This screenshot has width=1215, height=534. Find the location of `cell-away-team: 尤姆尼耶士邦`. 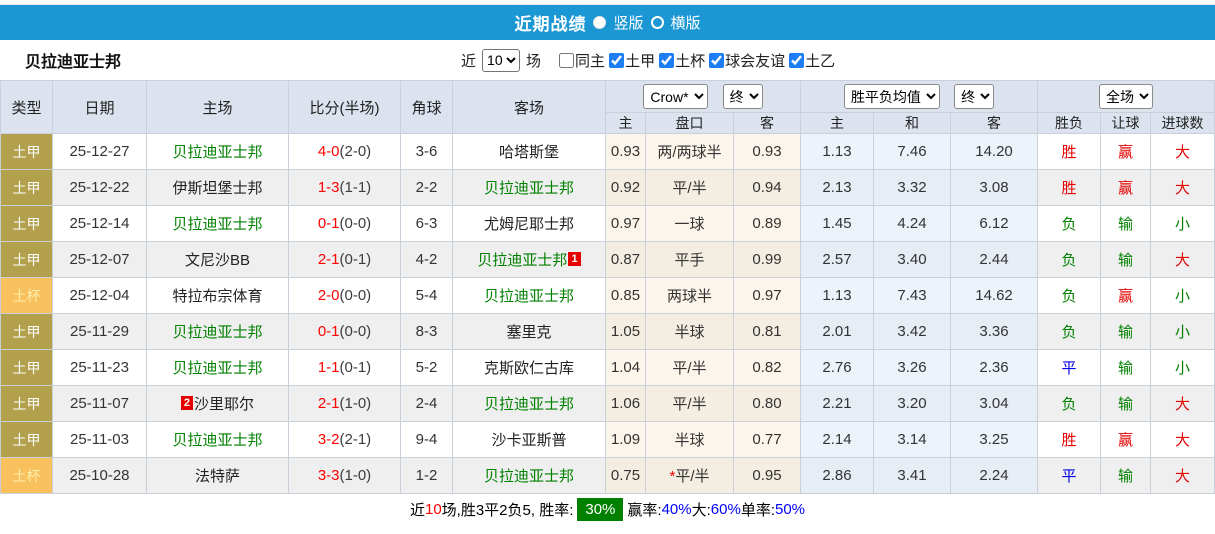

cell-away-team: 尤姆尼耶士邦 is located at coordinates (529, 223).